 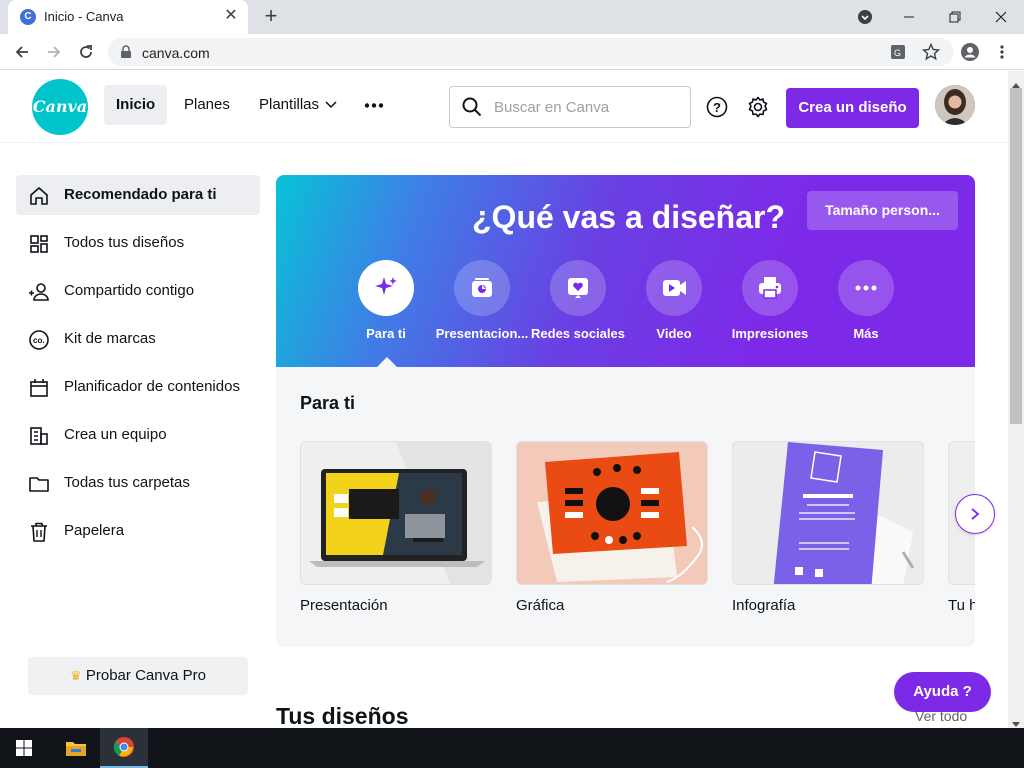 I want to click on url-text: canva.com, so click(x=176, y=53).